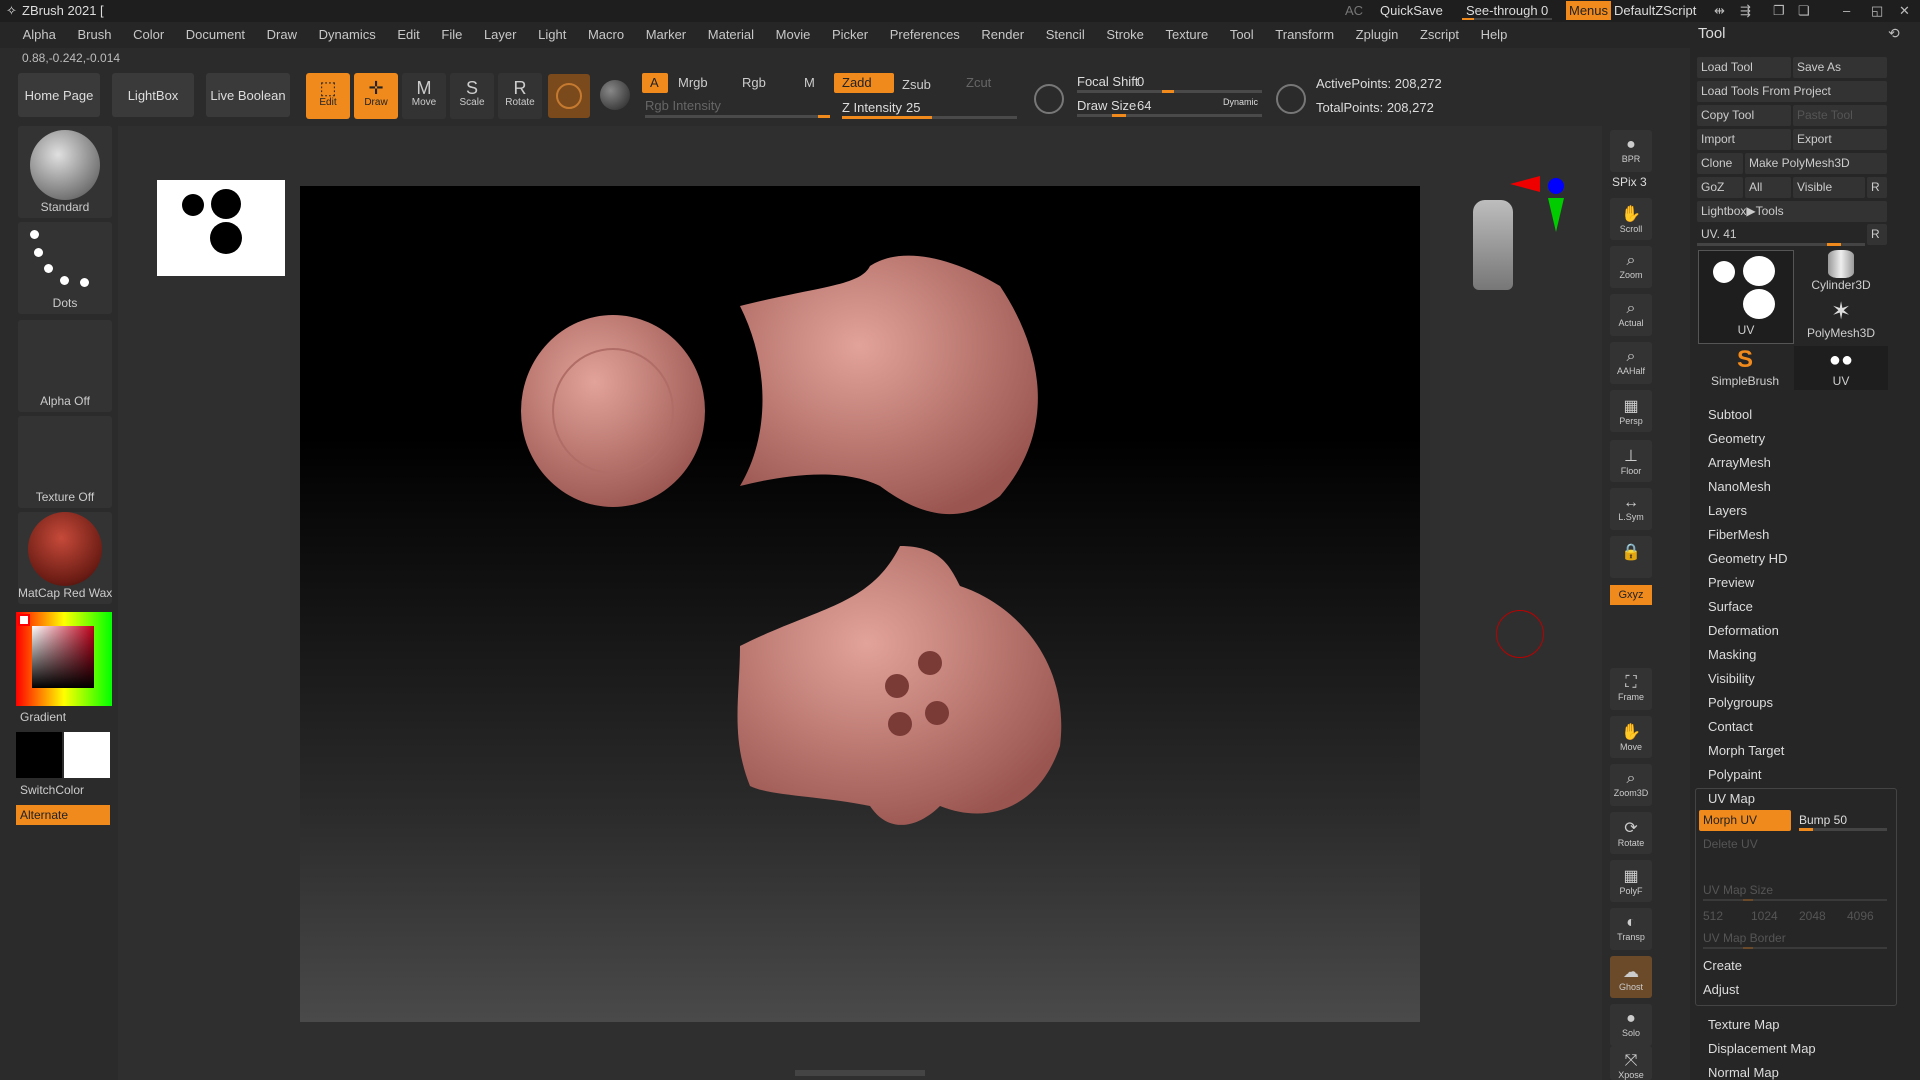  Describe the element at coordinates (1631, 595) in the screenshot. I see `xyz-toggle: Gxyz` at that location.